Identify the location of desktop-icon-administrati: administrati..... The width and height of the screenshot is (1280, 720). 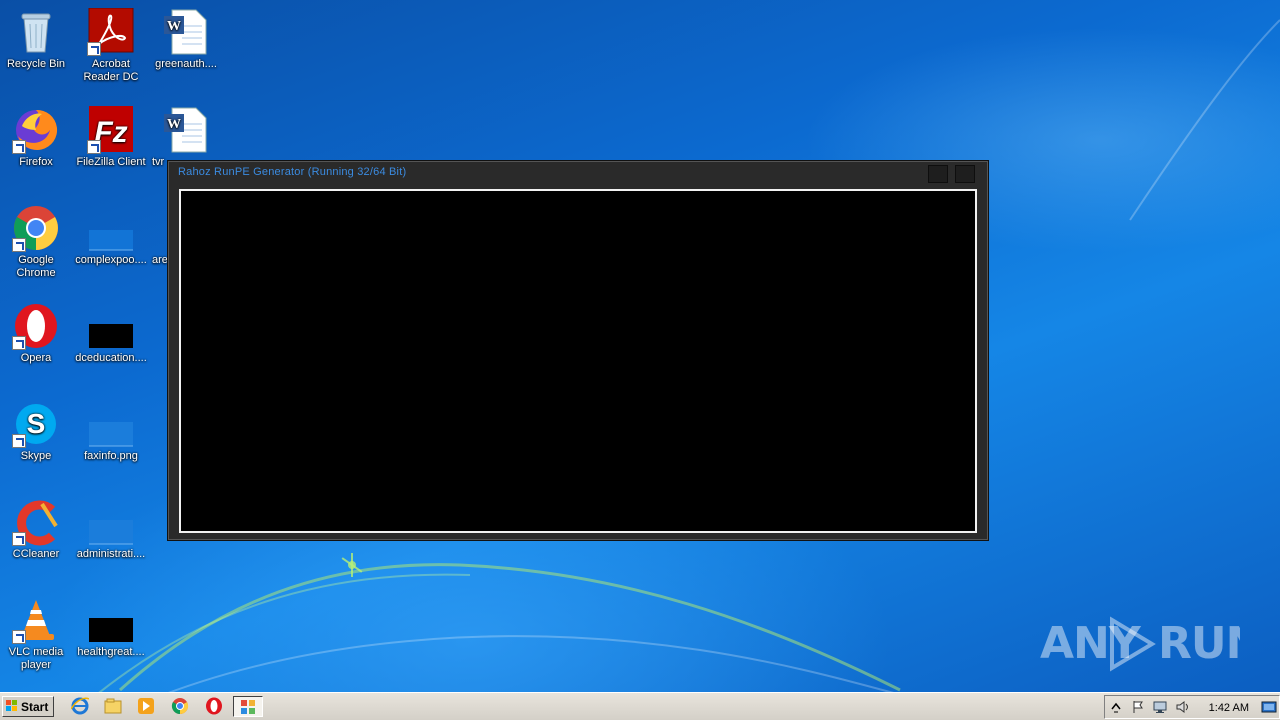
(111, 529).